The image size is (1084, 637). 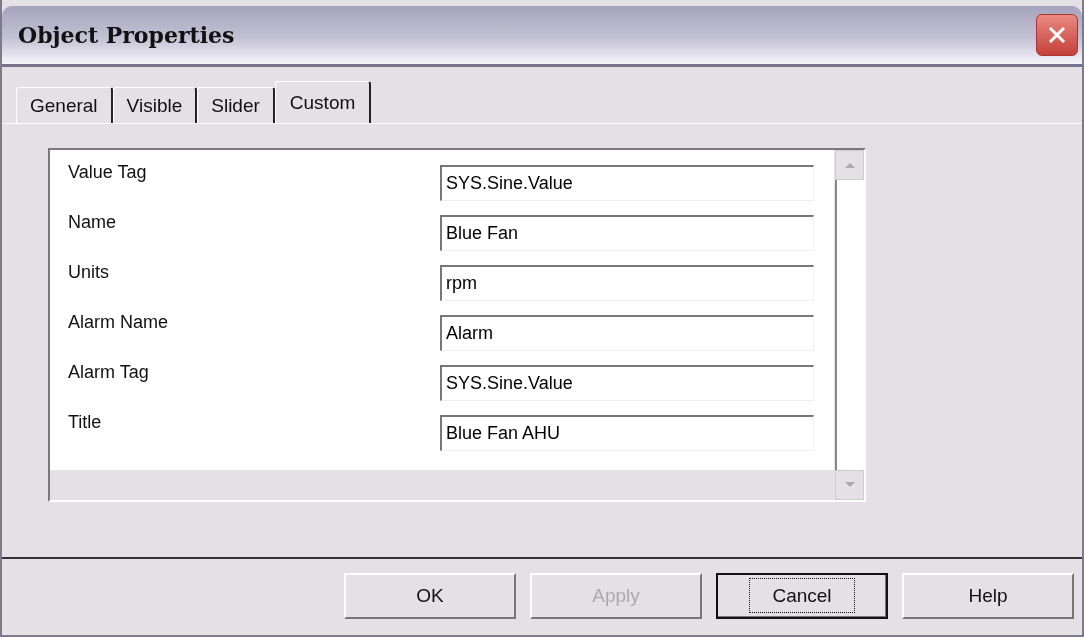 I want to click on property-label: Name, so click(x=92, y=222).